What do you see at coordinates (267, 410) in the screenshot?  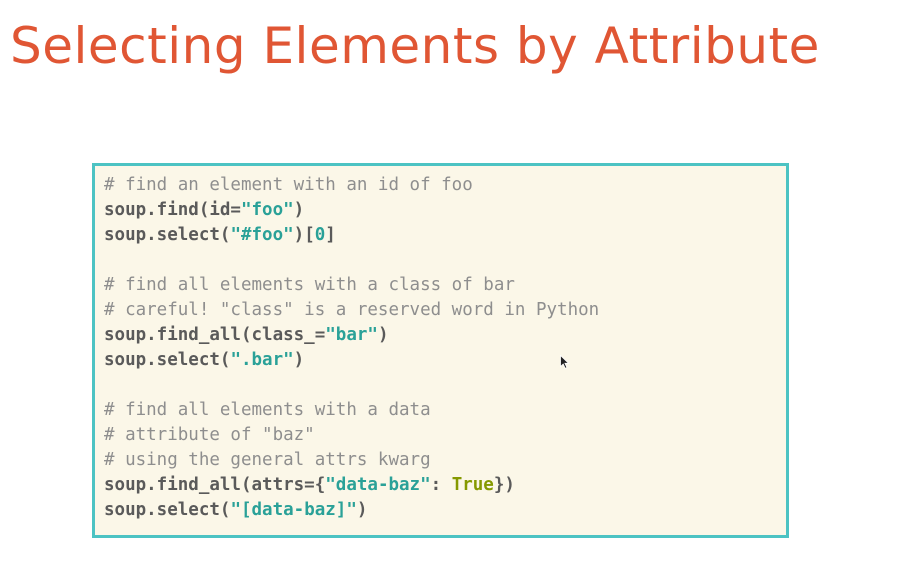 I see `code-token-comment: # find all elements with a data` at bounding box center [267, 410].